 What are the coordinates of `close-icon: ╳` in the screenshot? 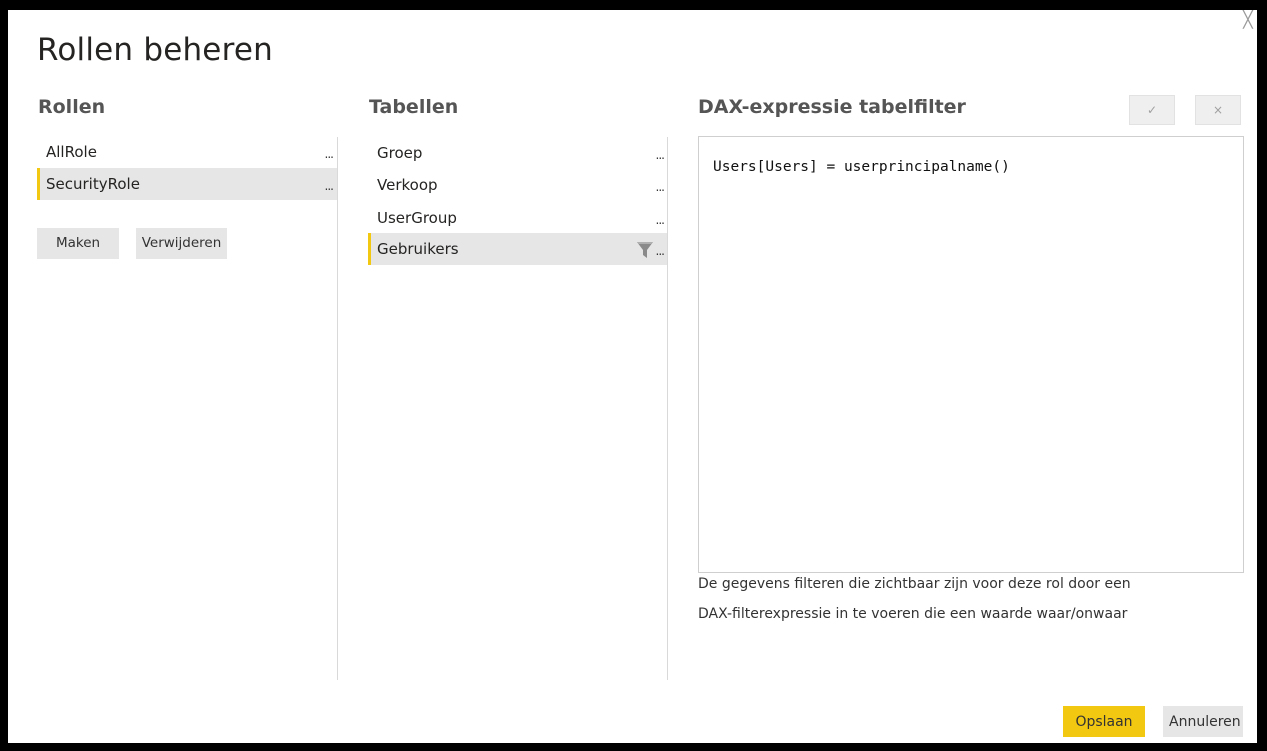 It's located at (1248, 21).